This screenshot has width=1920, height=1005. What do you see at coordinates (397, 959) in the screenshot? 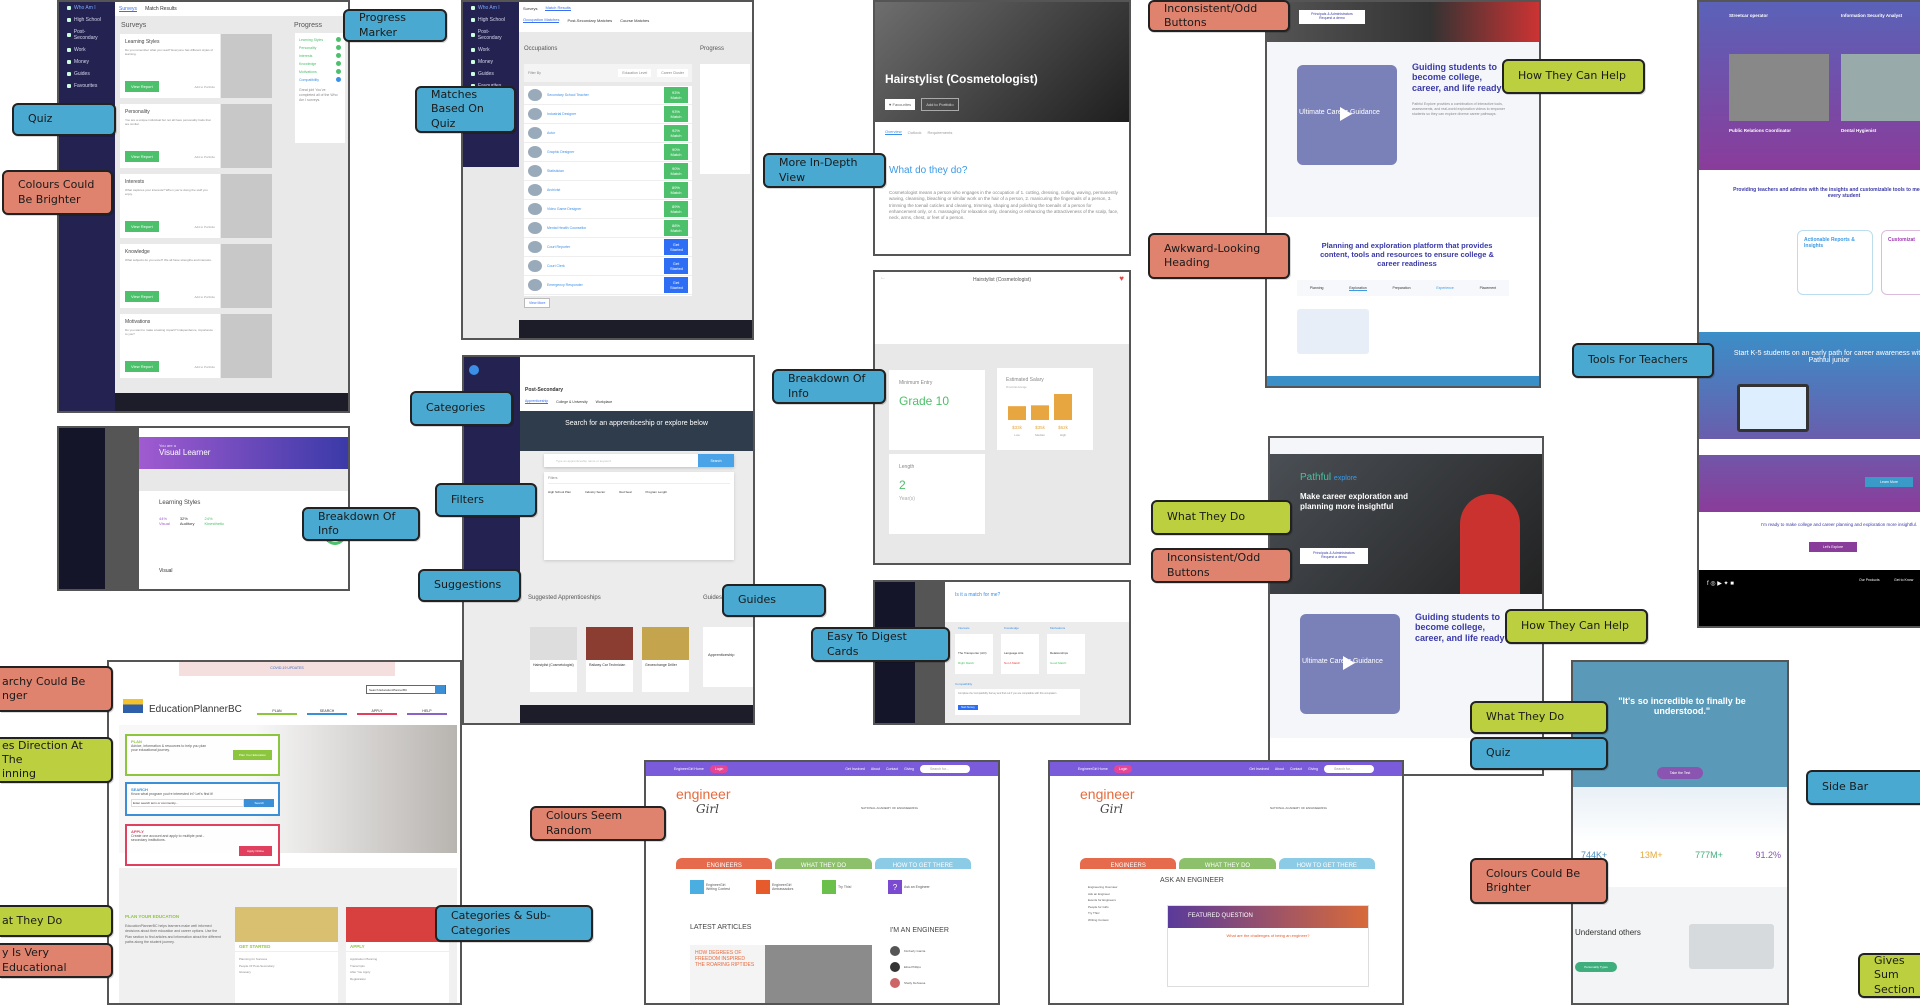
I see `link: Application Planning` at bounding box center [397, 959].